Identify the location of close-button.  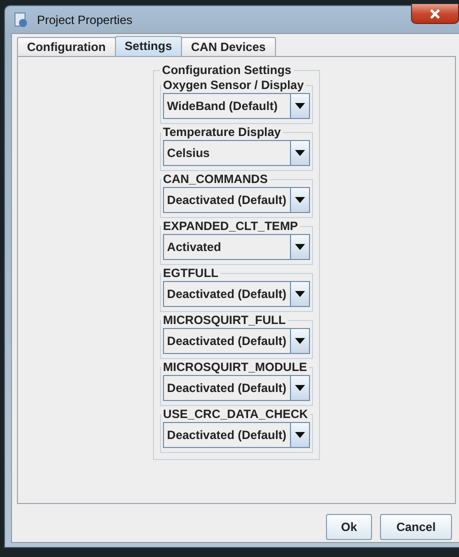
(435, 14).